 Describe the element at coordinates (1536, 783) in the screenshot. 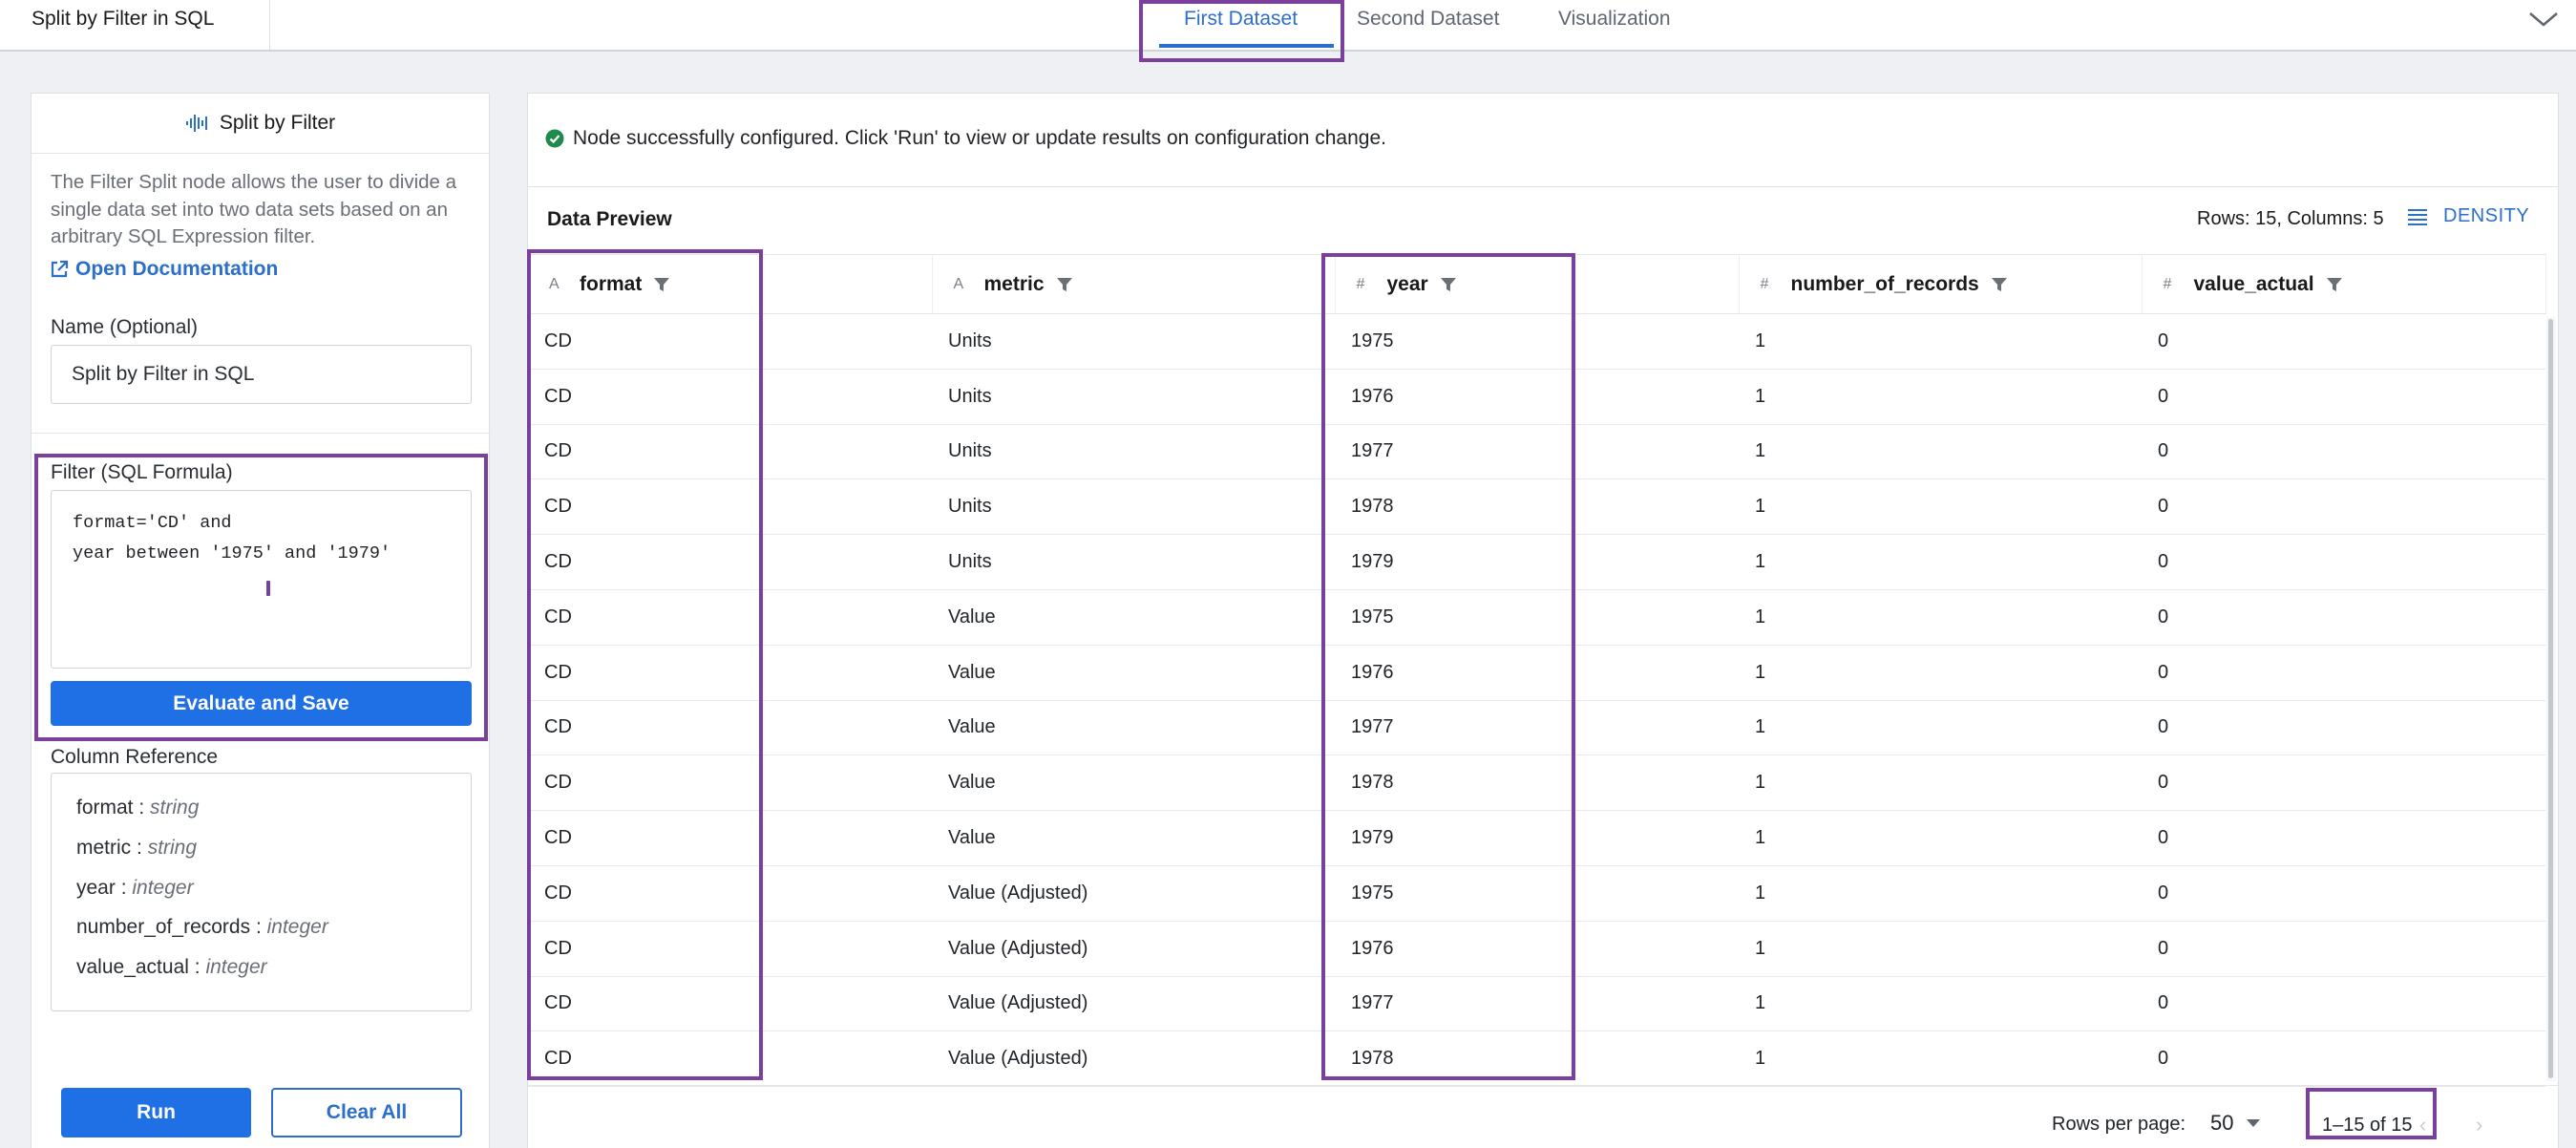

I see `table-row: CD Value 1978 1 0` at that location.